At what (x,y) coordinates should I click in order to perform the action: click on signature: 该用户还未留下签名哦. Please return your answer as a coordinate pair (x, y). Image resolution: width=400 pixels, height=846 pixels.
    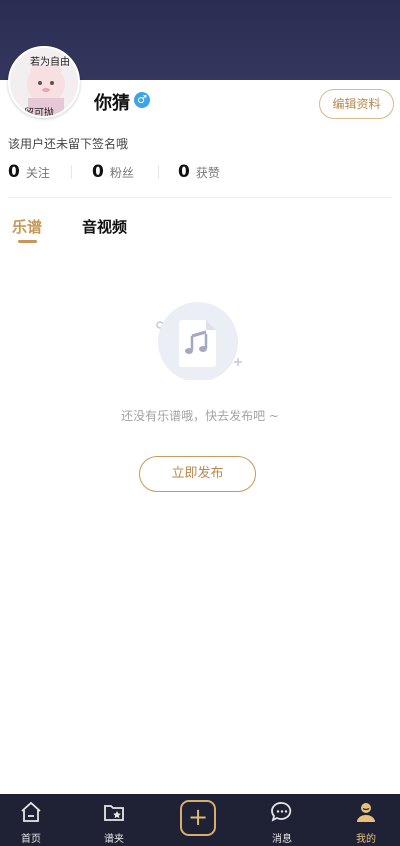
    Looking at the image, I should click on (68, 144).